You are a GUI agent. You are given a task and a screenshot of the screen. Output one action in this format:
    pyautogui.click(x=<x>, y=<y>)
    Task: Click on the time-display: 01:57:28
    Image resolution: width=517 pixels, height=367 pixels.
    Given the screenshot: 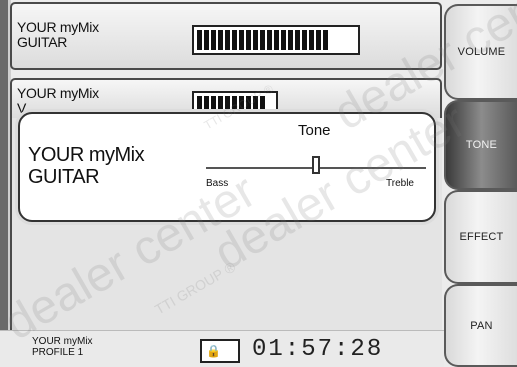 What is the action you would take?
    pyautogui.click(x=318, y=349)
    